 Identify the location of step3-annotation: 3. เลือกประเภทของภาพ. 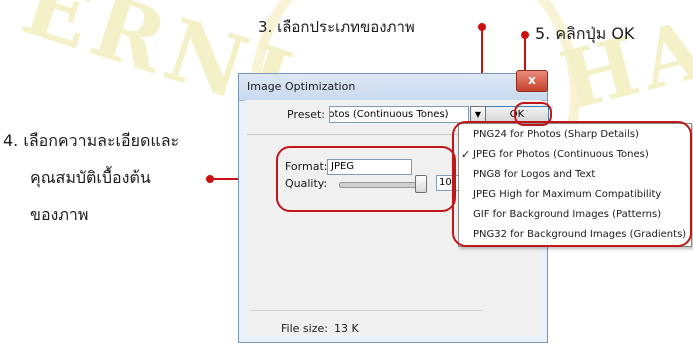
(336, 27).